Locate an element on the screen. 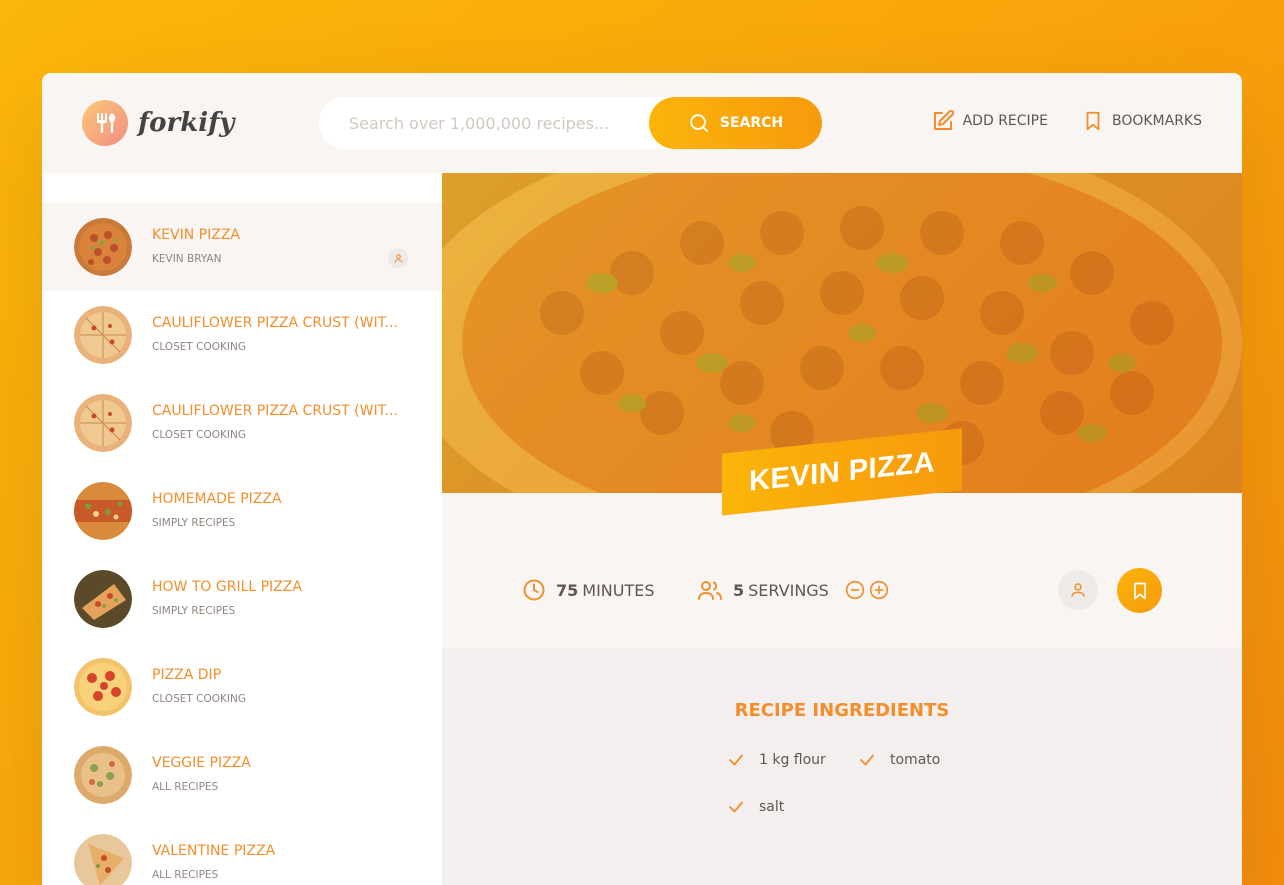 The width and height of the screenshot is (1284, 885). bookmarks-button: Bookmarks is located at coordinates (1142, 121).